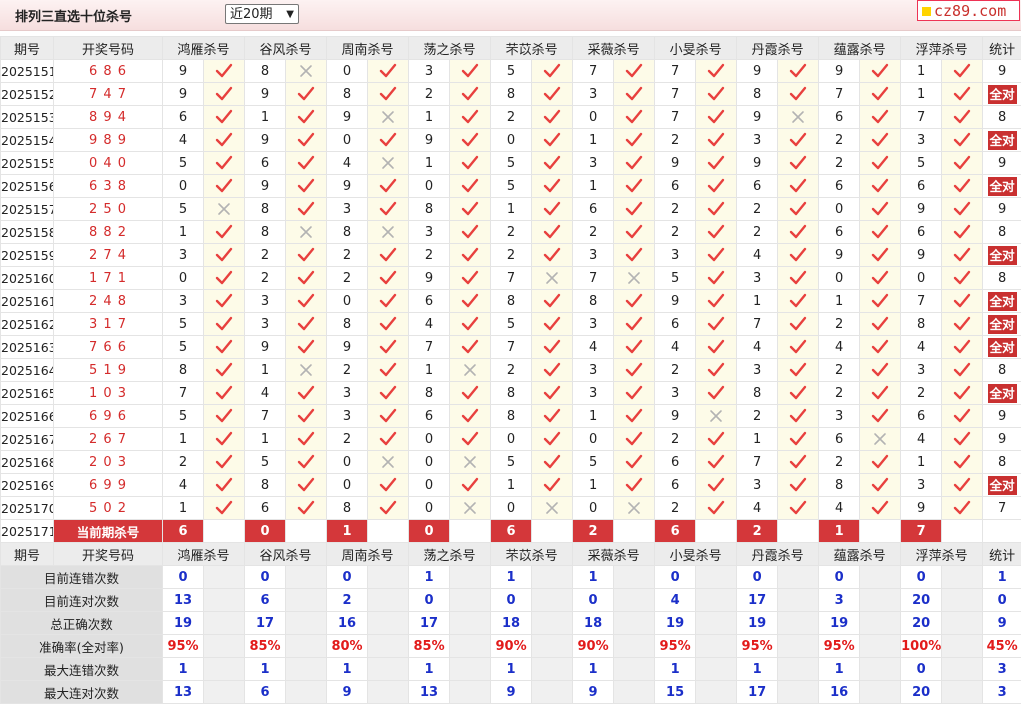  What do you see at coordinates (108, 347) in the screenshot?
I see `win-number-cell: 7 6 6` at bounding box center [108, 347].